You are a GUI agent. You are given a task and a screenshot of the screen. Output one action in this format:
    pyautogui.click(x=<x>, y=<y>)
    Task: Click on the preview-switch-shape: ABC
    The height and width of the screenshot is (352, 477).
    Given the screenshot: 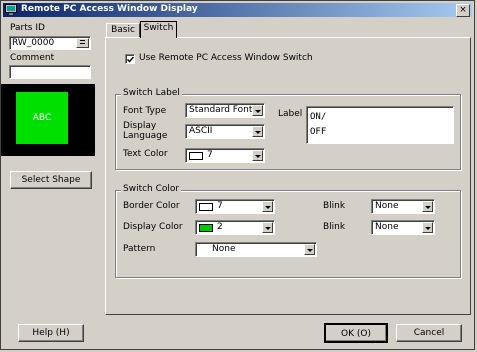 What is the action you would take?
    pyautogui.click(x=42, y=118)
    